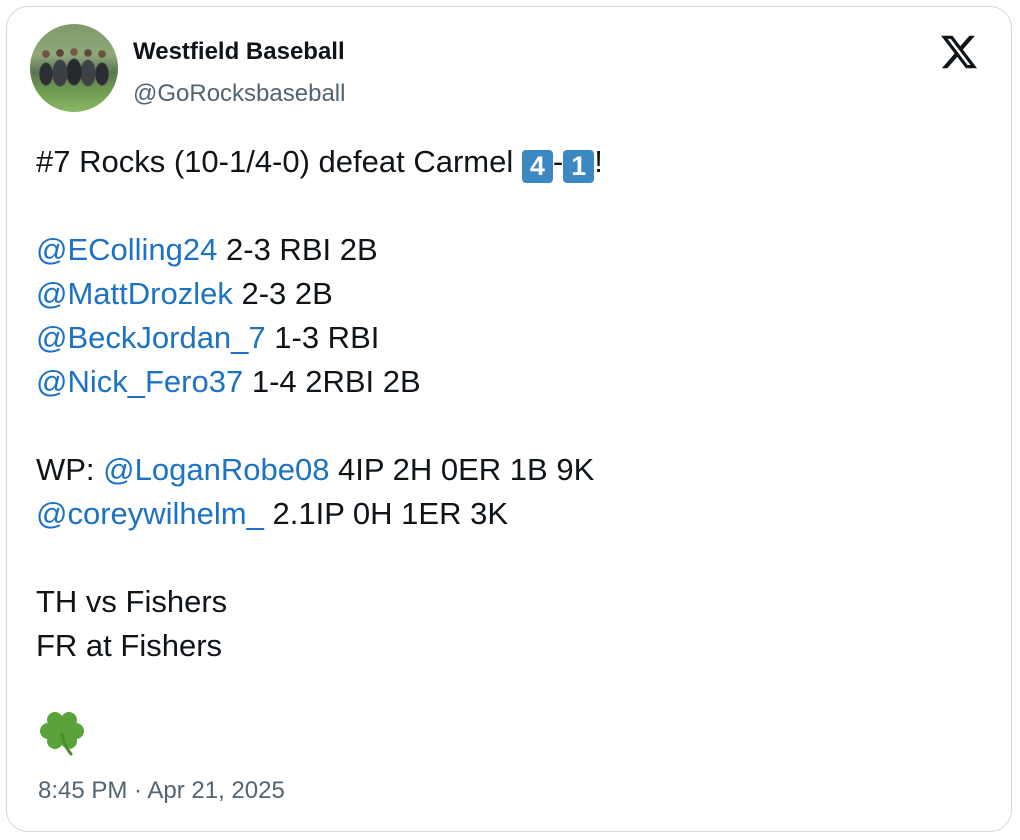 This screenshot has width=1020, height=840. I want to click on batter-line: @EColling24 2-3 RBI 2B, so click(506, 250).